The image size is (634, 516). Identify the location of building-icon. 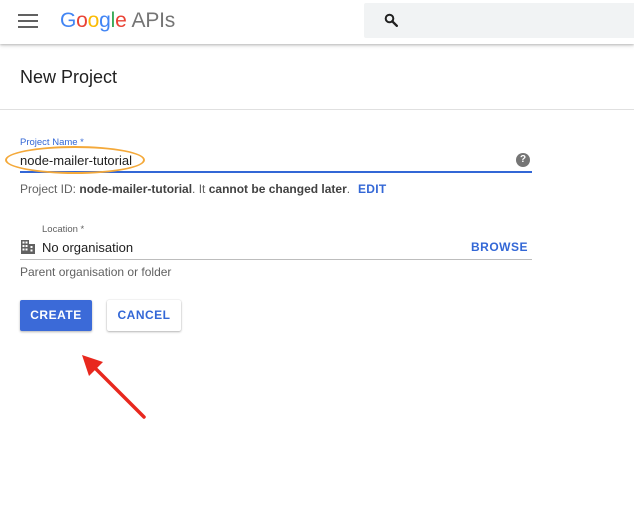
(28, 247).